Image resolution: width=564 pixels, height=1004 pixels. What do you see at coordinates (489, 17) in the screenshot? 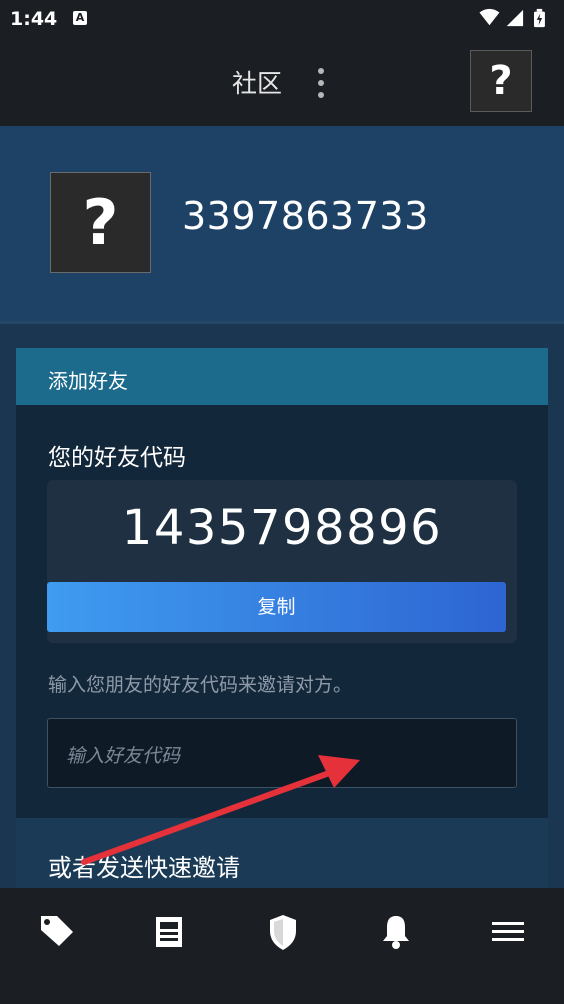
I see `wifi-icon` at bounding box center [489, 17].